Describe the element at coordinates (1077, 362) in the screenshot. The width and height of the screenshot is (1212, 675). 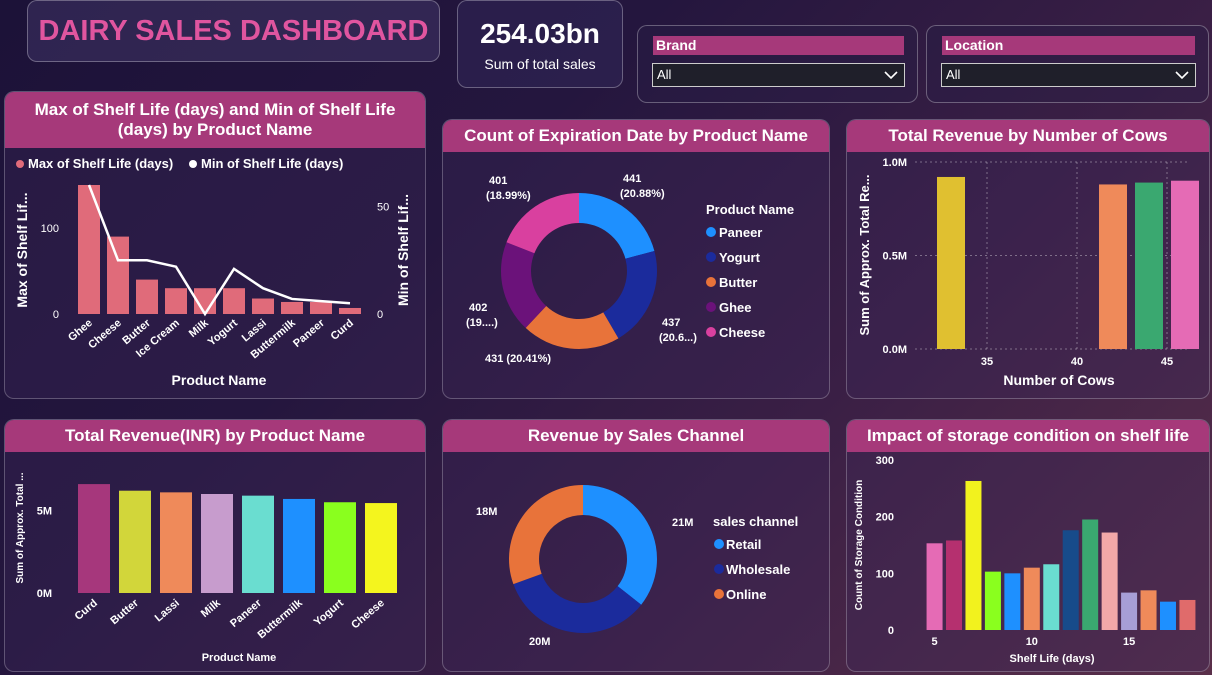
I see `x-tick-label: 40` at that location.